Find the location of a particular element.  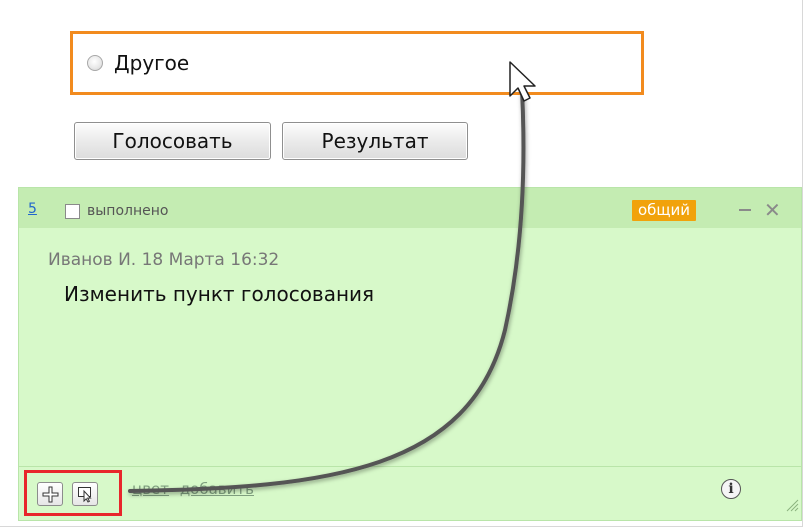

result-button: Результат is located at coordinates (375, 141).